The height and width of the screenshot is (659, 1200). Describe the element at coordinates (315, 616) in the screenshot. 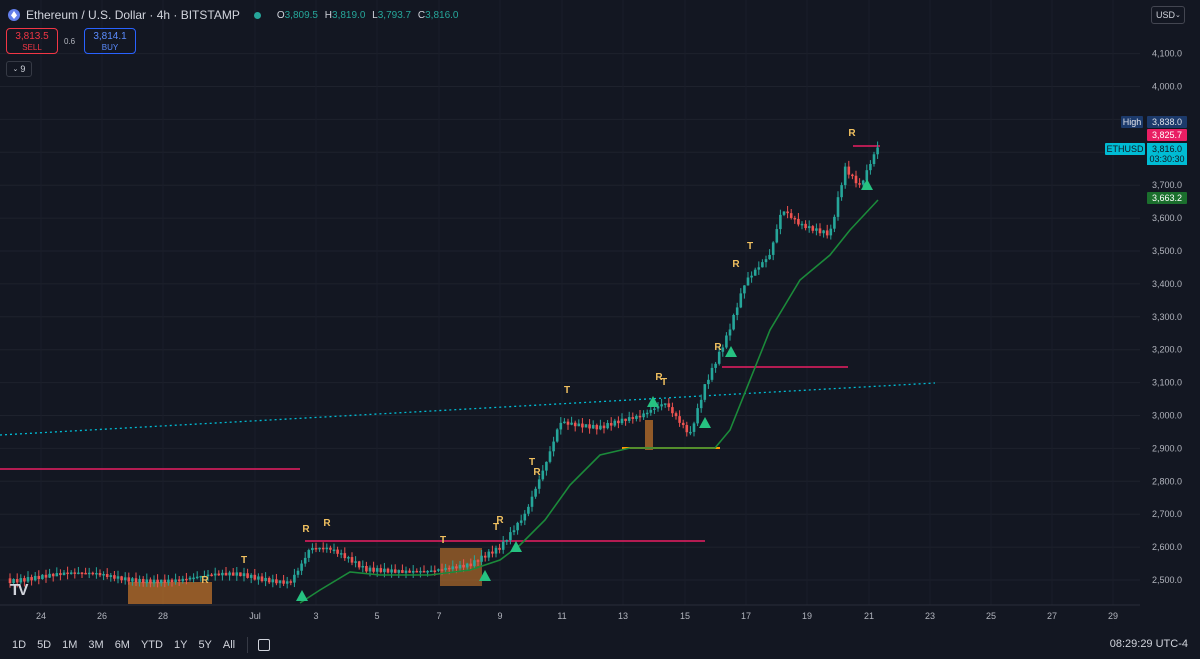

I see `time-tick-label: 3` at that location.